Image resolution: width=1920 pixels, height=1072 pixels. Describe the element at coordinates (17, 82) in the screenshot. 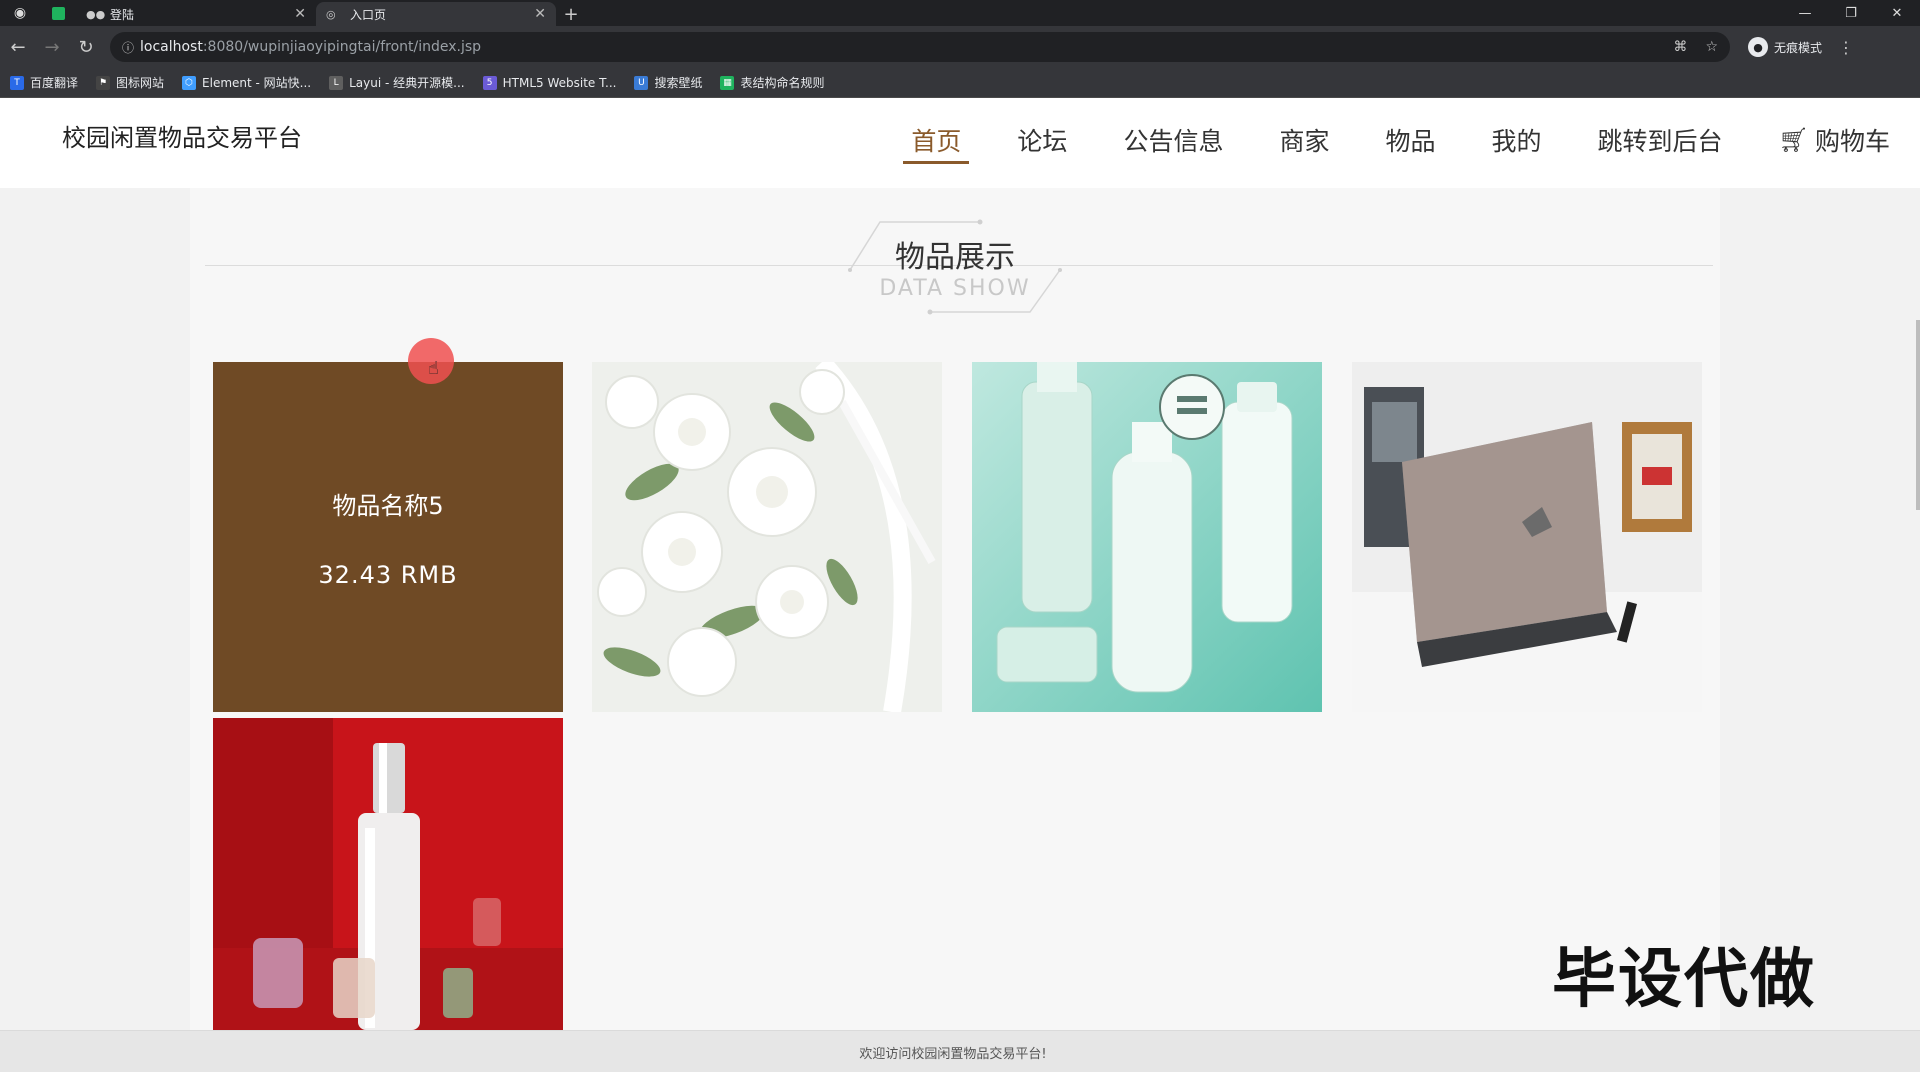

I see `bookmark-icon: T` at that location.